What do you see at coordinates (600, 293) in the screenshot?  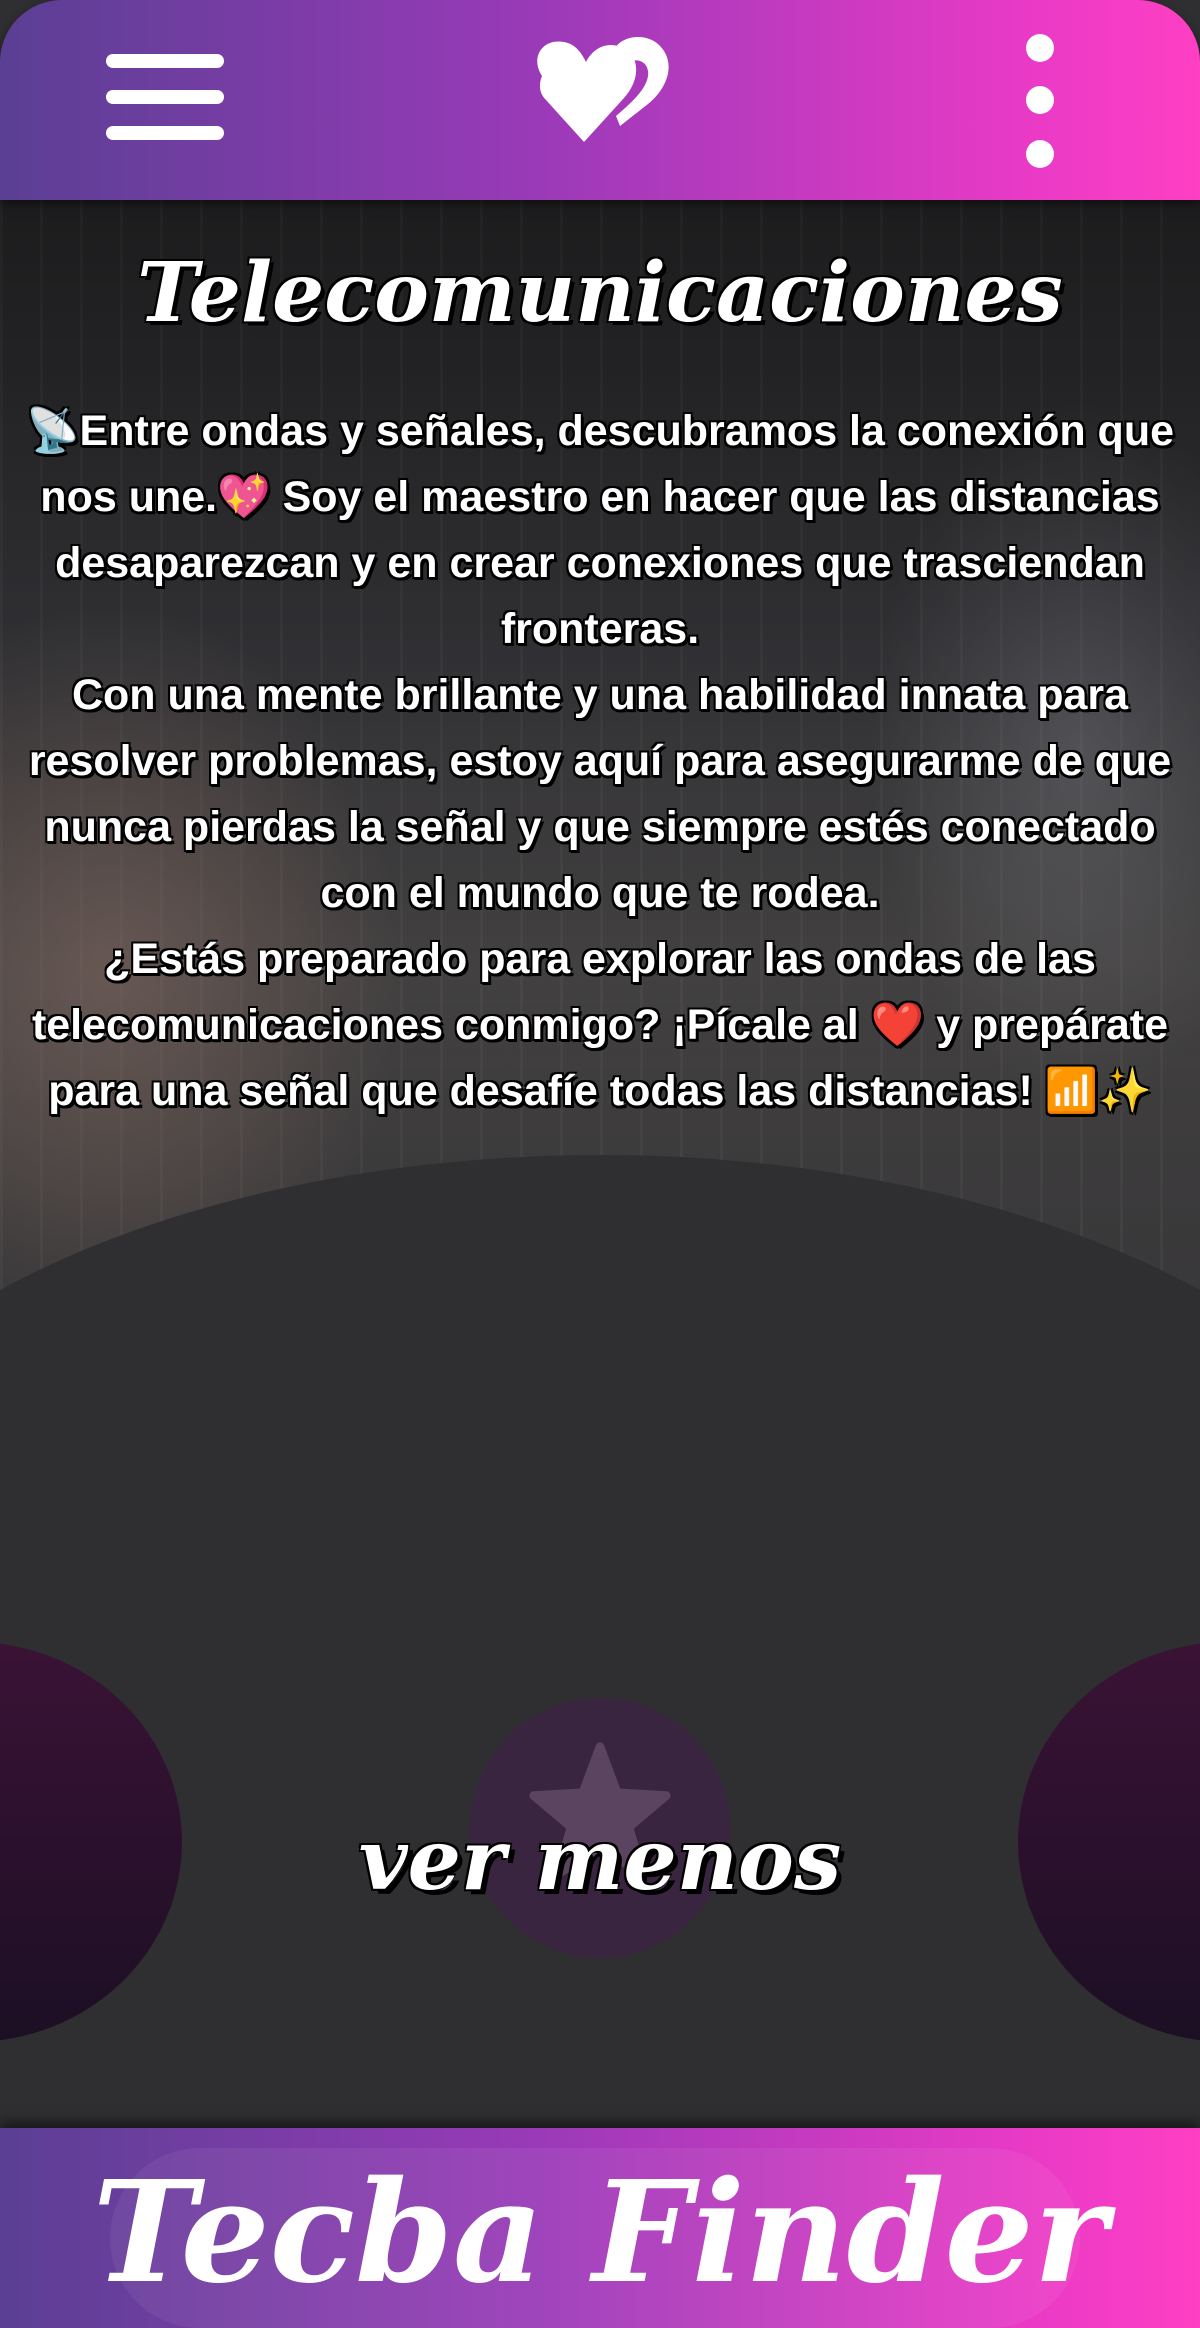 I see `profile-title: Telecomunicaciones` at bounding box center [600, 293].